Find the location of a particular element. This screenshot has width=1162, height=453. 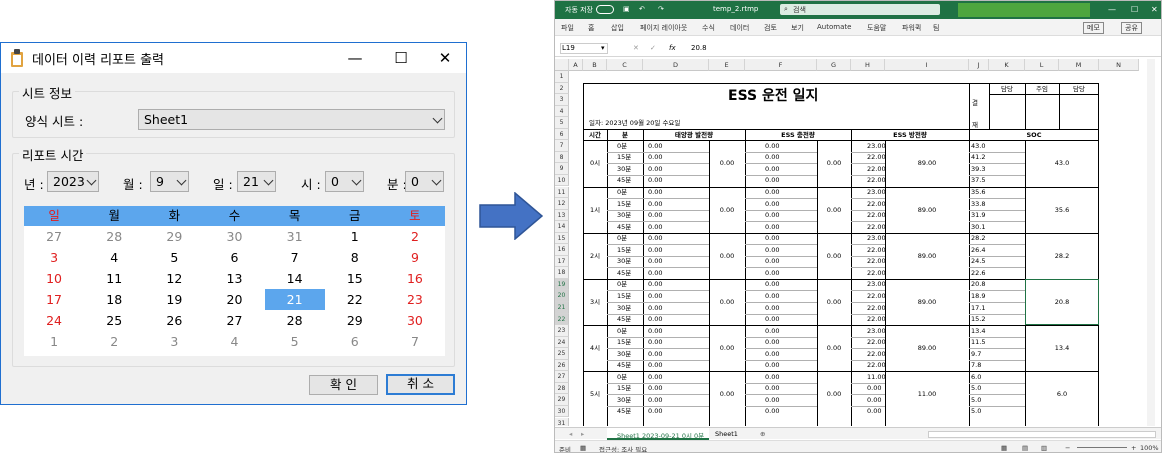

ok-button: 확 인 is located at coordinates (343, 385).